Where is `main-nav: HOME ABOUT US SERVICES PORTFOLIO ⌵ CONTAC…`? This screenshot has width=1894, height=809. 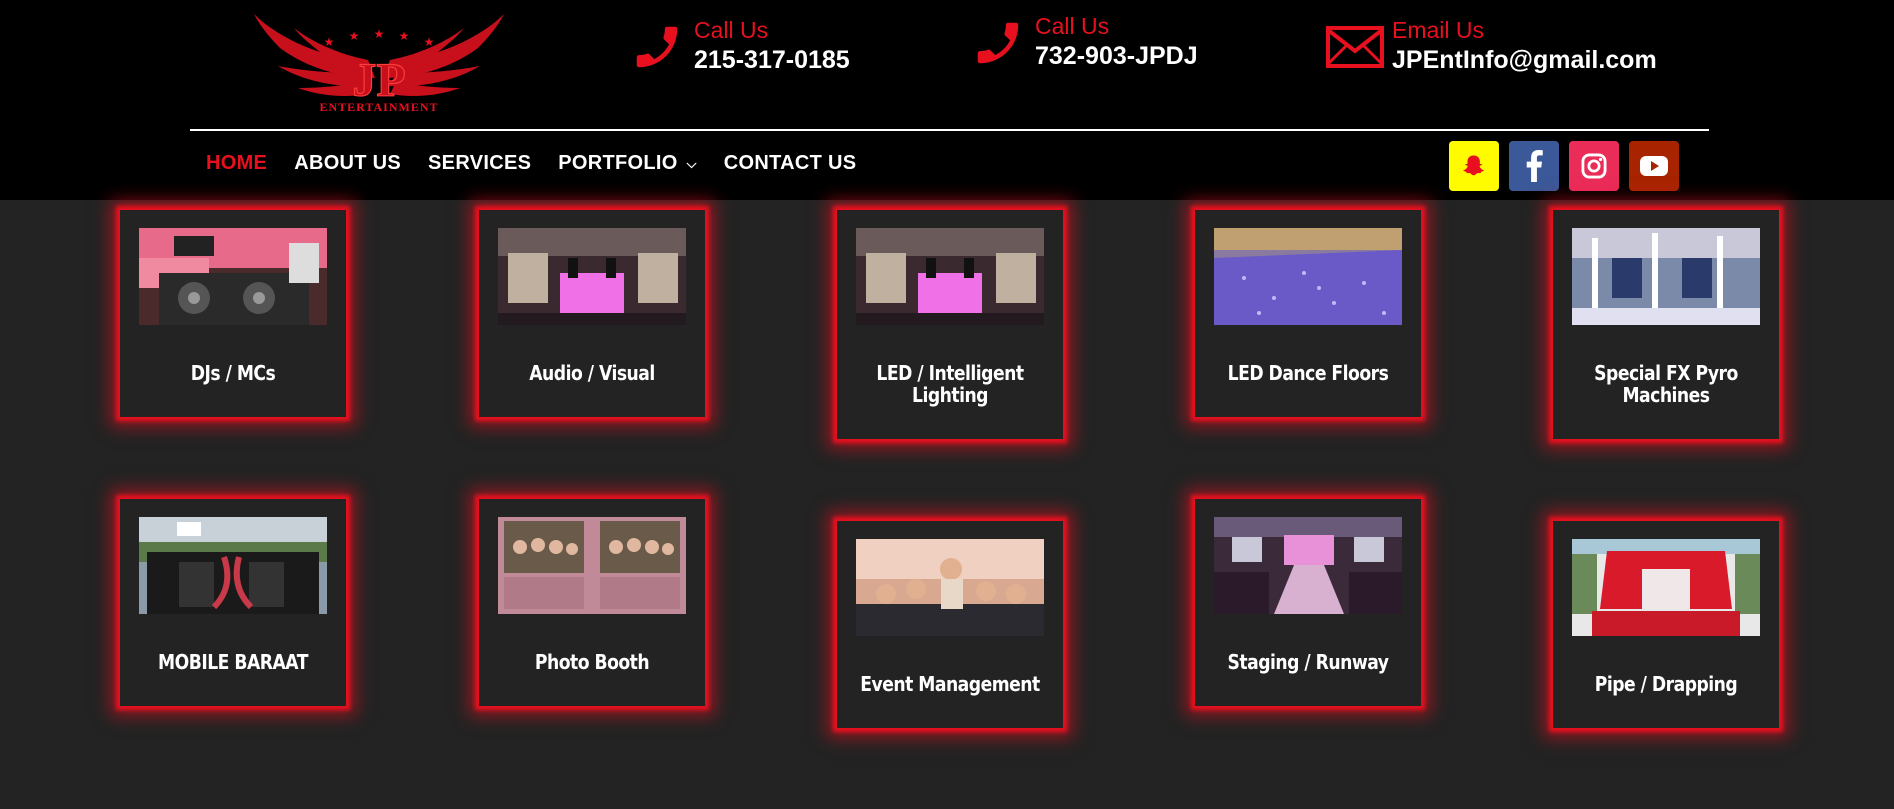
main-nav: HOME ABOUT US SERVICES PORTFOLIO ⌵ CONTAC… is located at coordinates (544, 163).